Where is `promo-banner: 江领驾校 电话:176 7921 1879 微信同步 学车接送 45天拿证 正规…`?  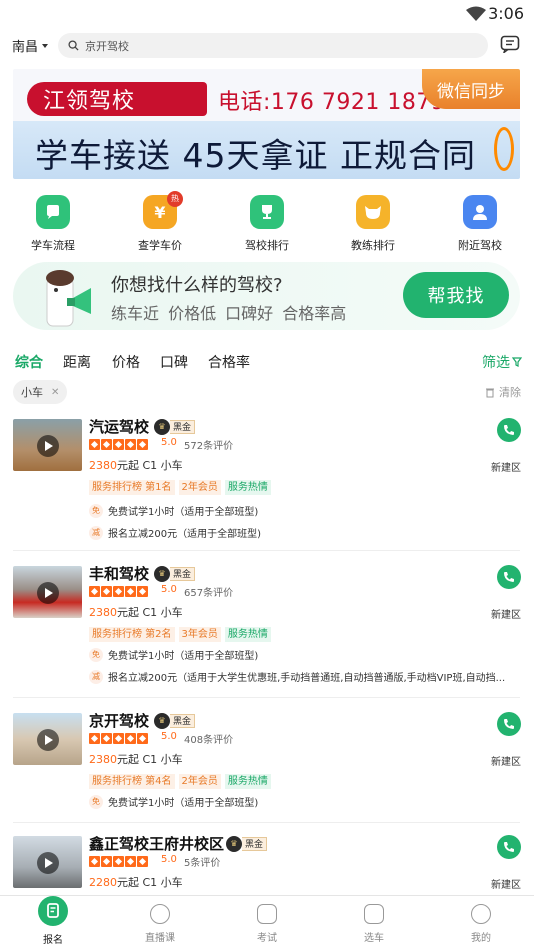
promo-banner: 江领驾校 电话:176 7921 1879 微信同步 学车接送 45天拿证 正规… is located at coordinates (266, 124).